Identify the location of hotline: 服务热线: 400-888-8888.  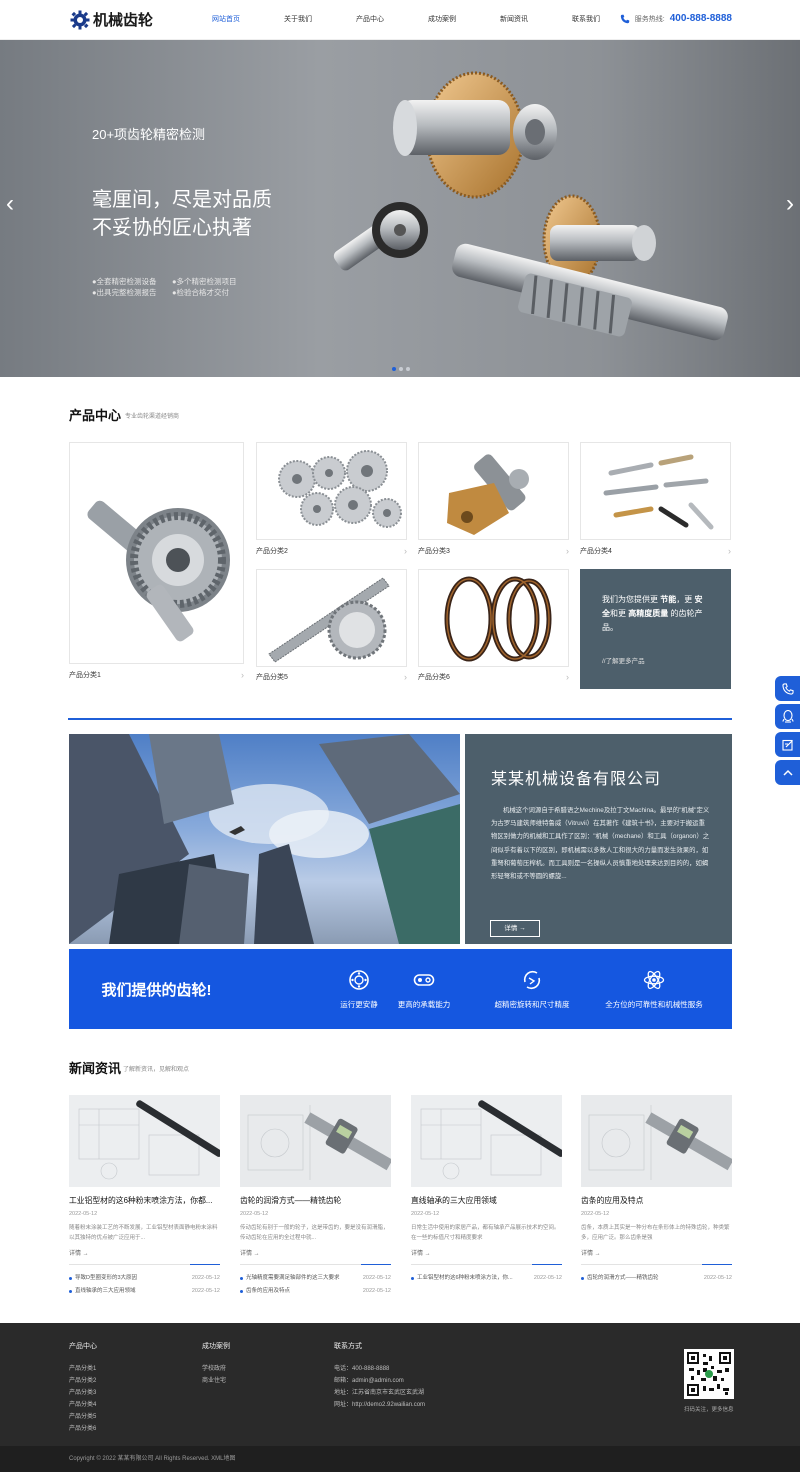
(676, 18).